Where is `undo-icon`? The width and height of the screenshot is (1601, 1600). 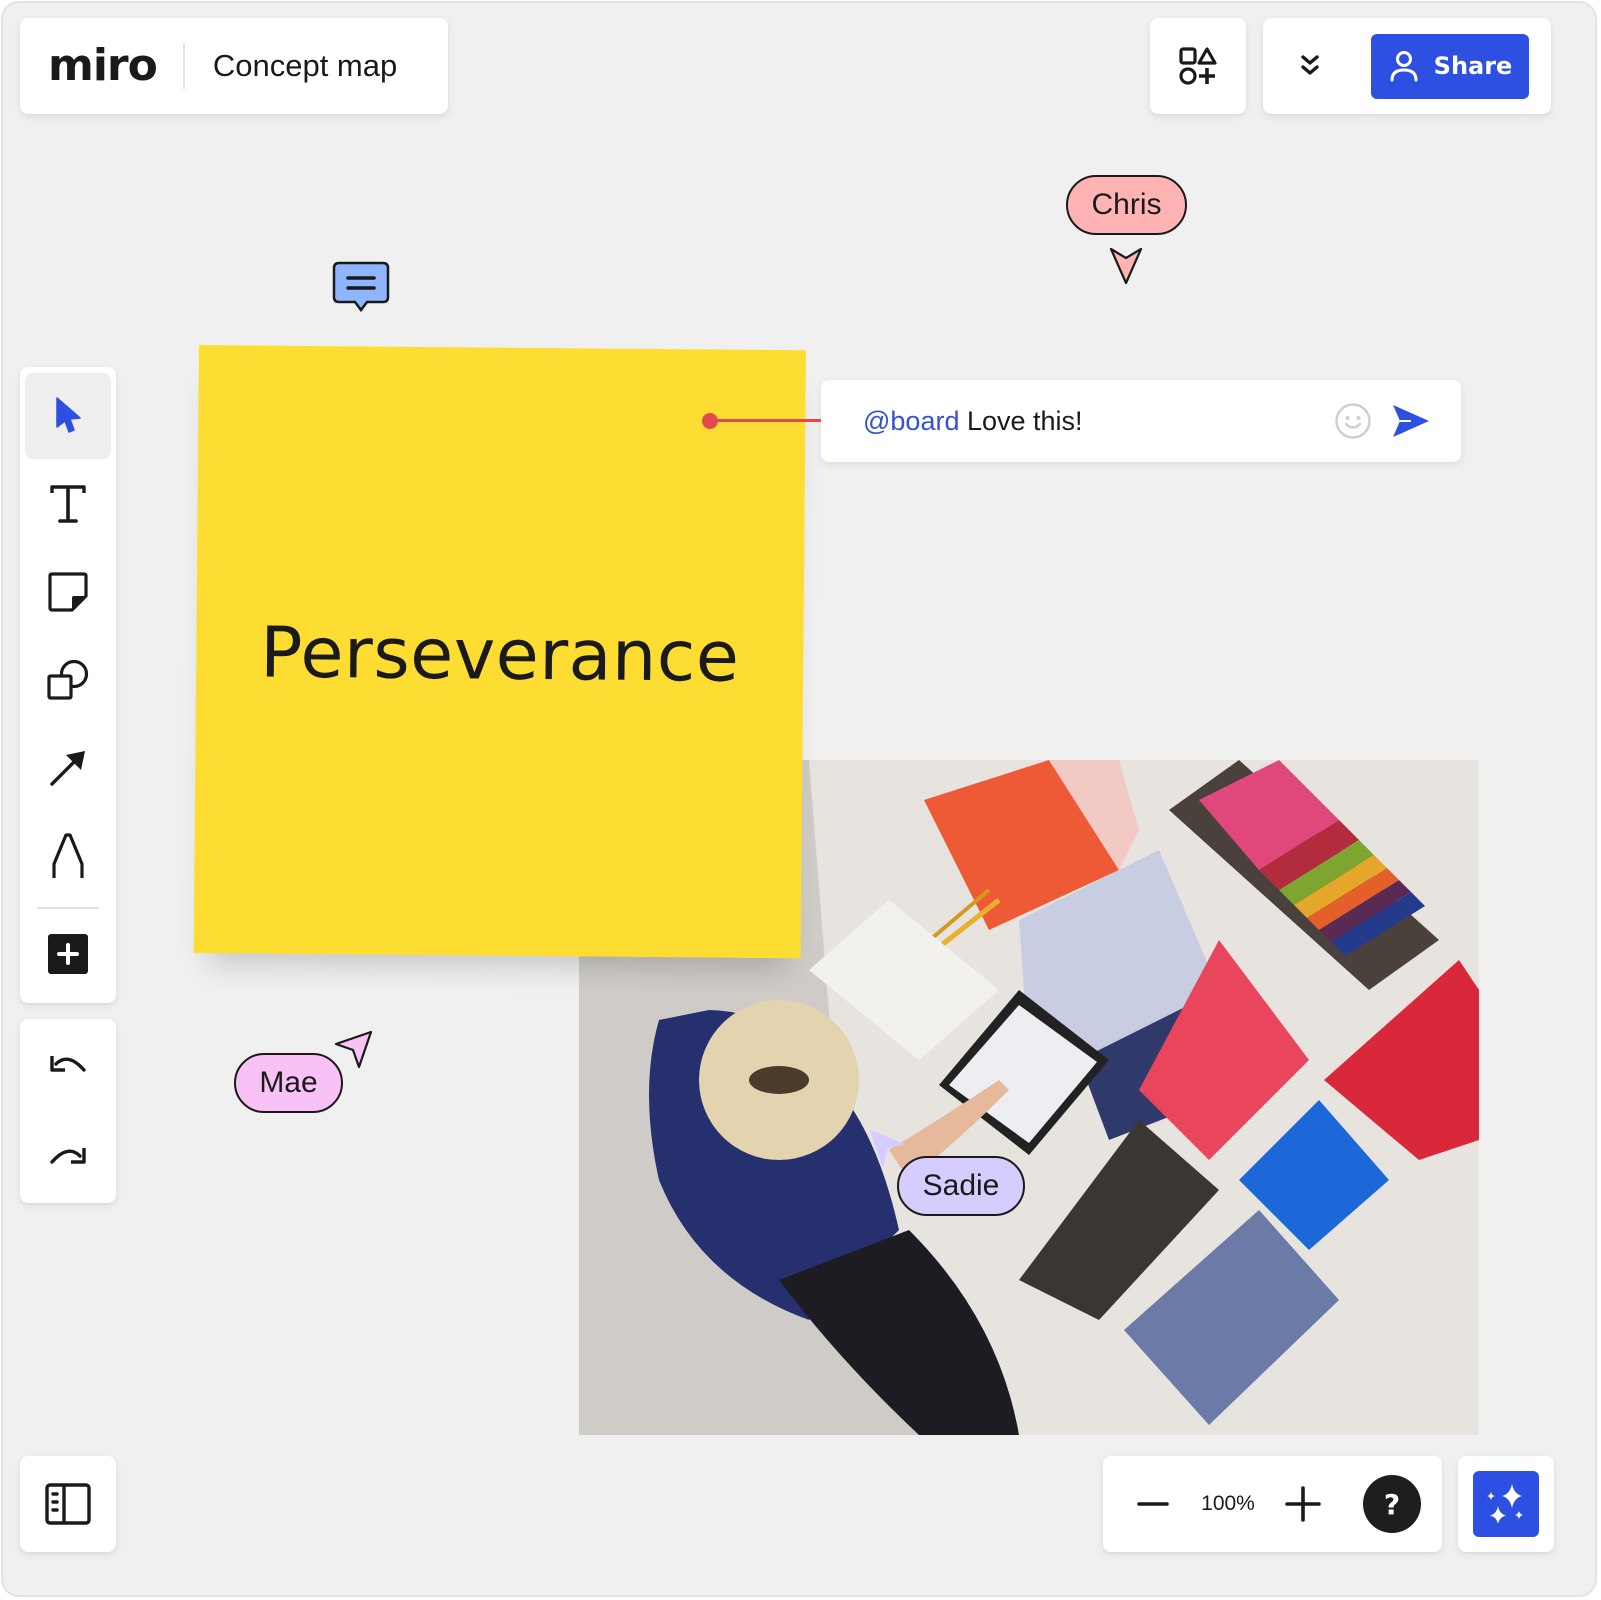
undo-icon is located at coordinates (68, 1064).